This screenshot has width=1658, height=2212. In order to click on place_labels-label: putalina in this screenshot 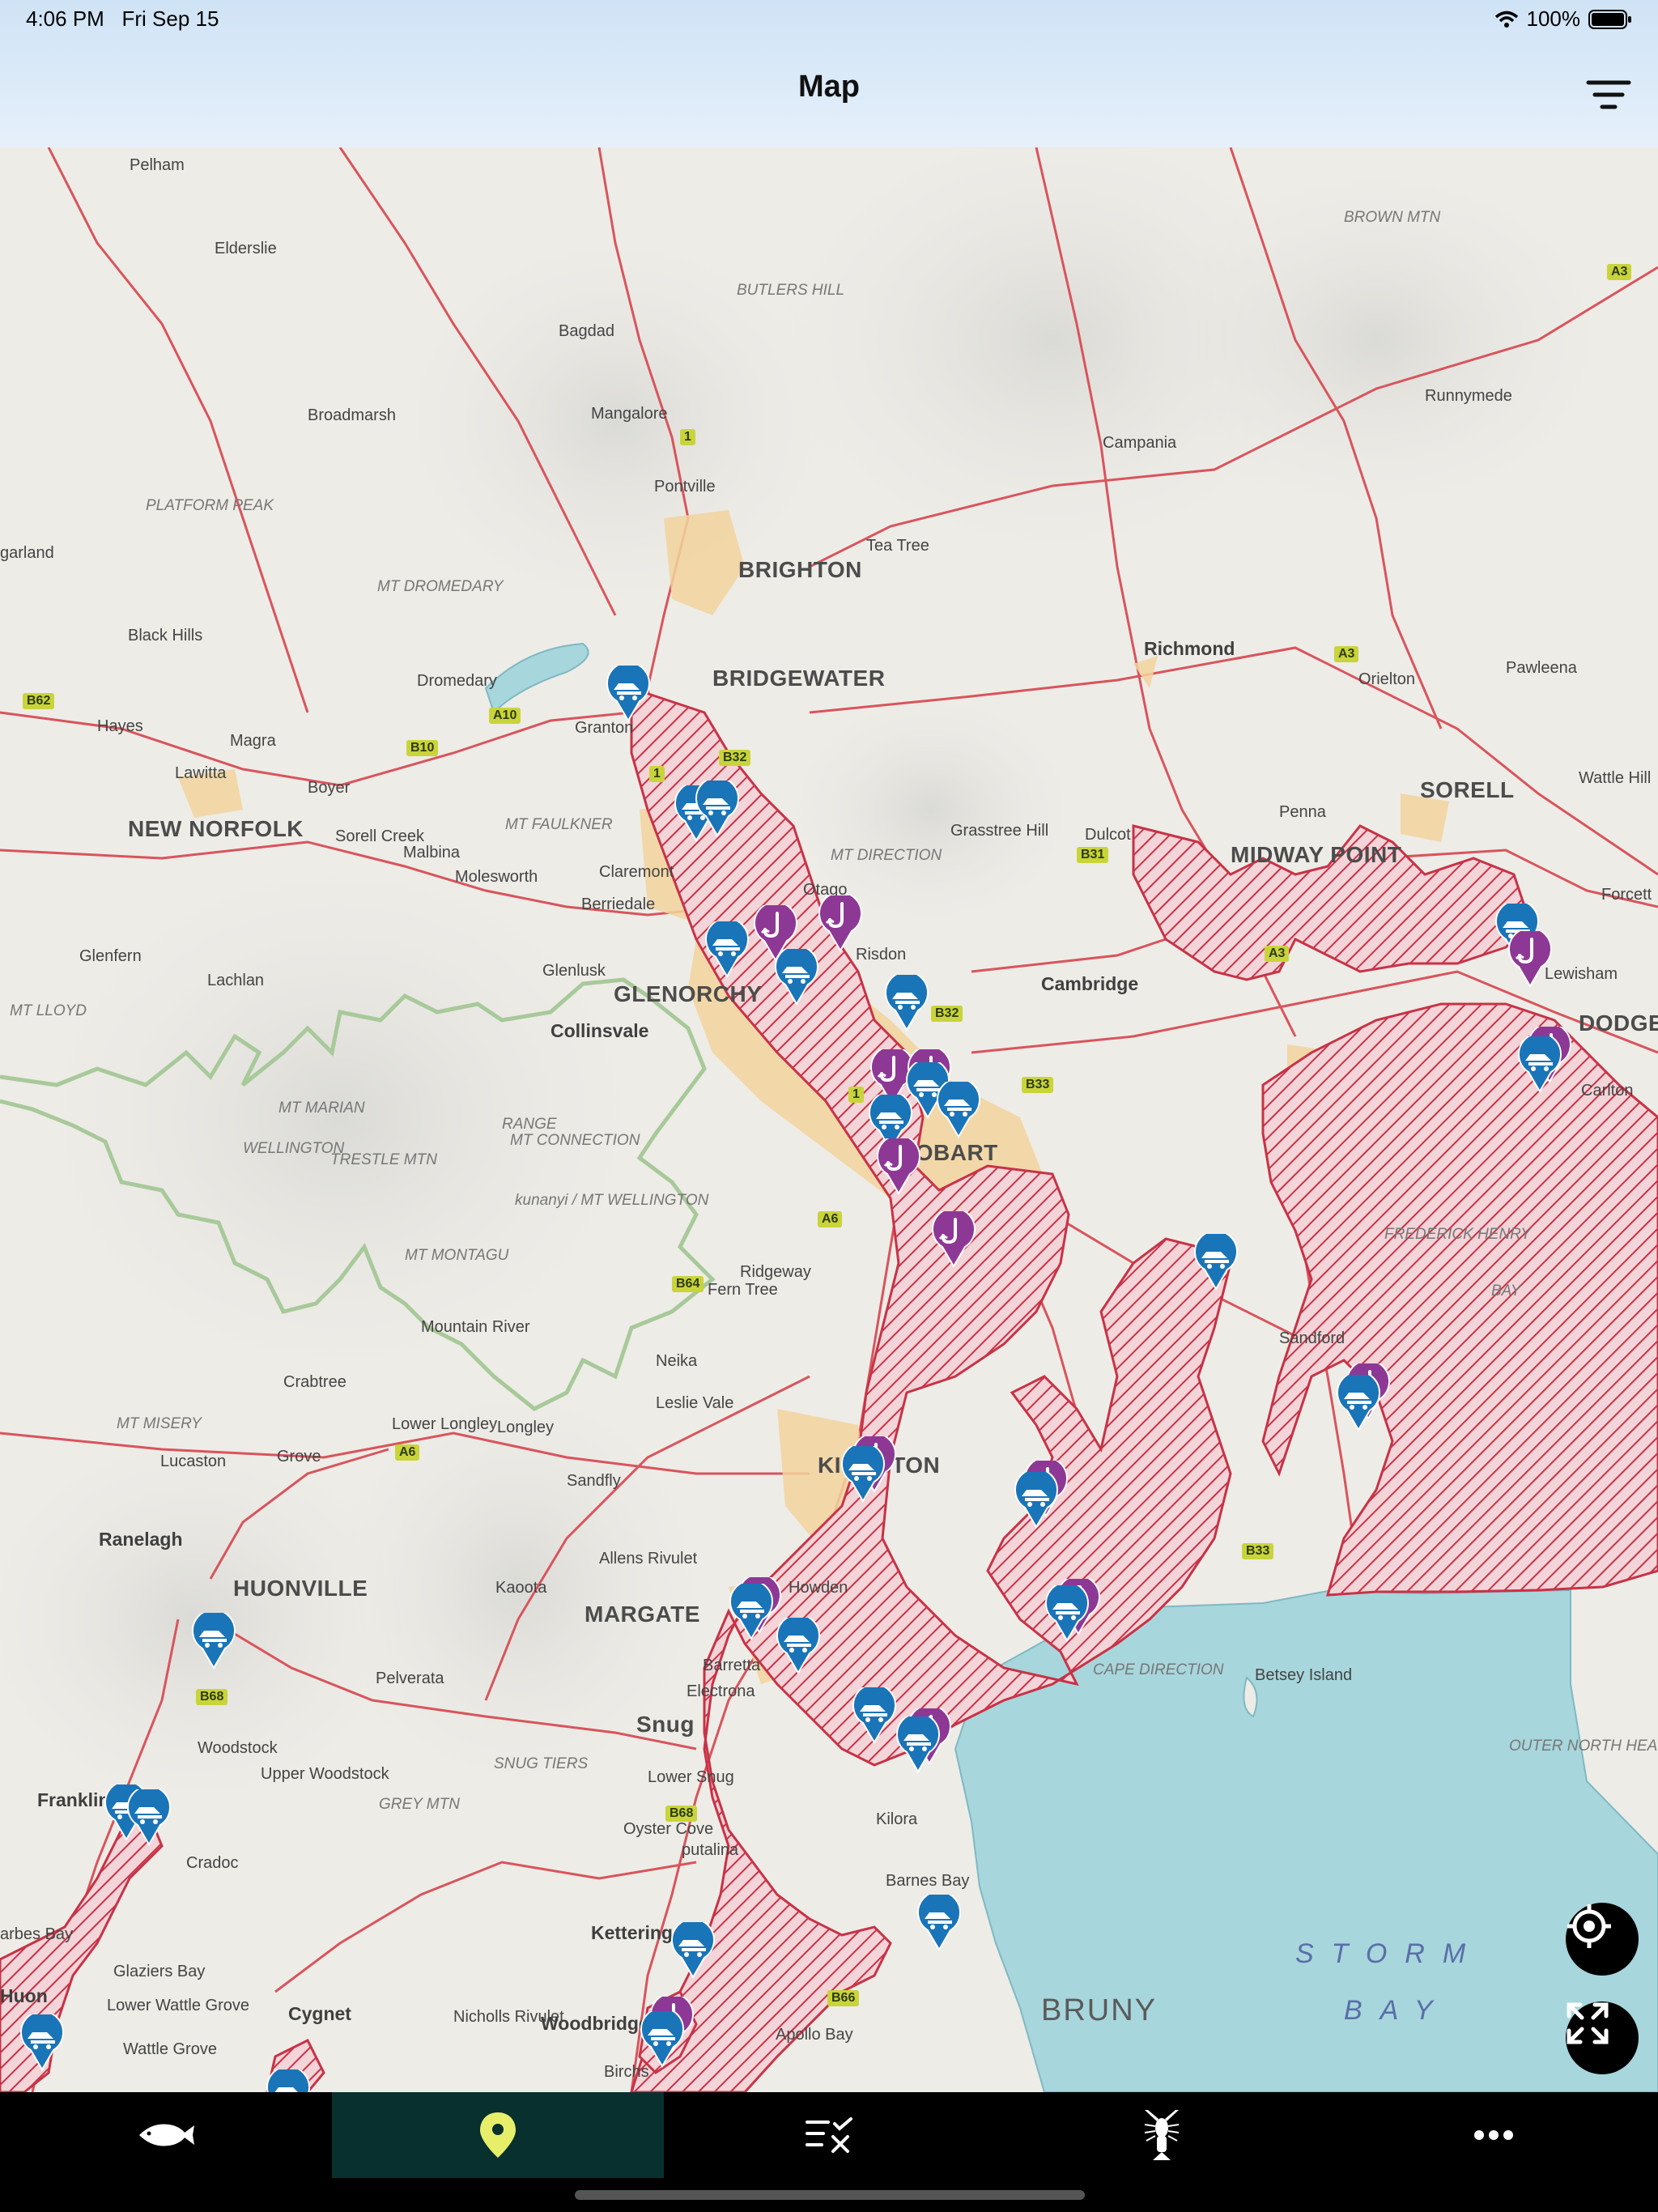, I will do `click(710, 1850)`.